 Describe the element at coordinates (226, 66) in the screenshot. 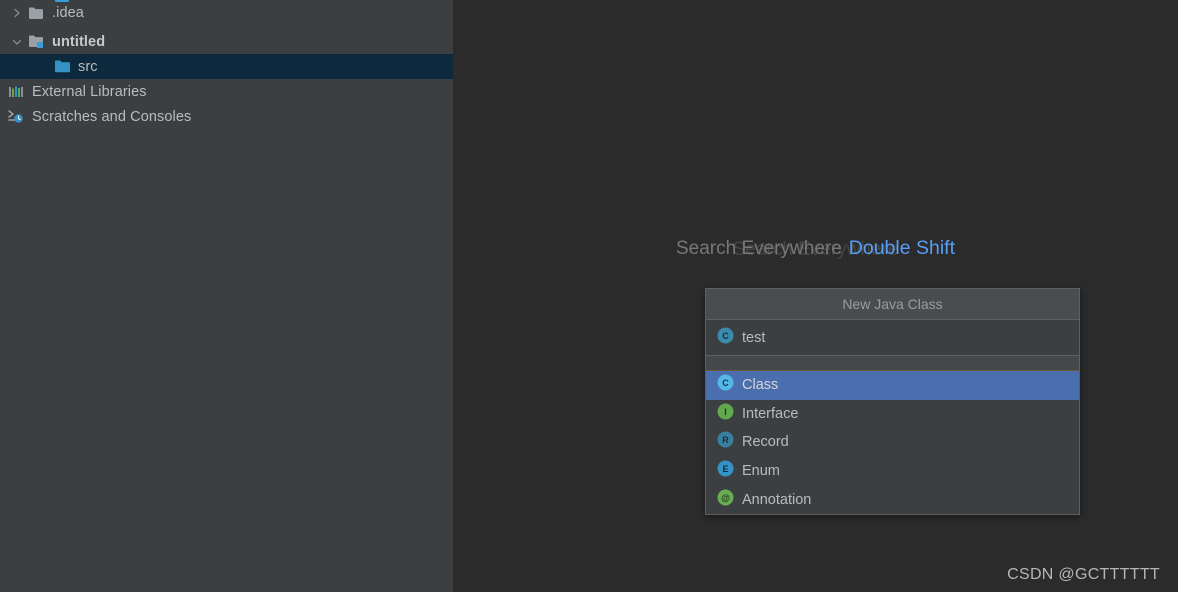

I see `tree-row-src: src` at that location.